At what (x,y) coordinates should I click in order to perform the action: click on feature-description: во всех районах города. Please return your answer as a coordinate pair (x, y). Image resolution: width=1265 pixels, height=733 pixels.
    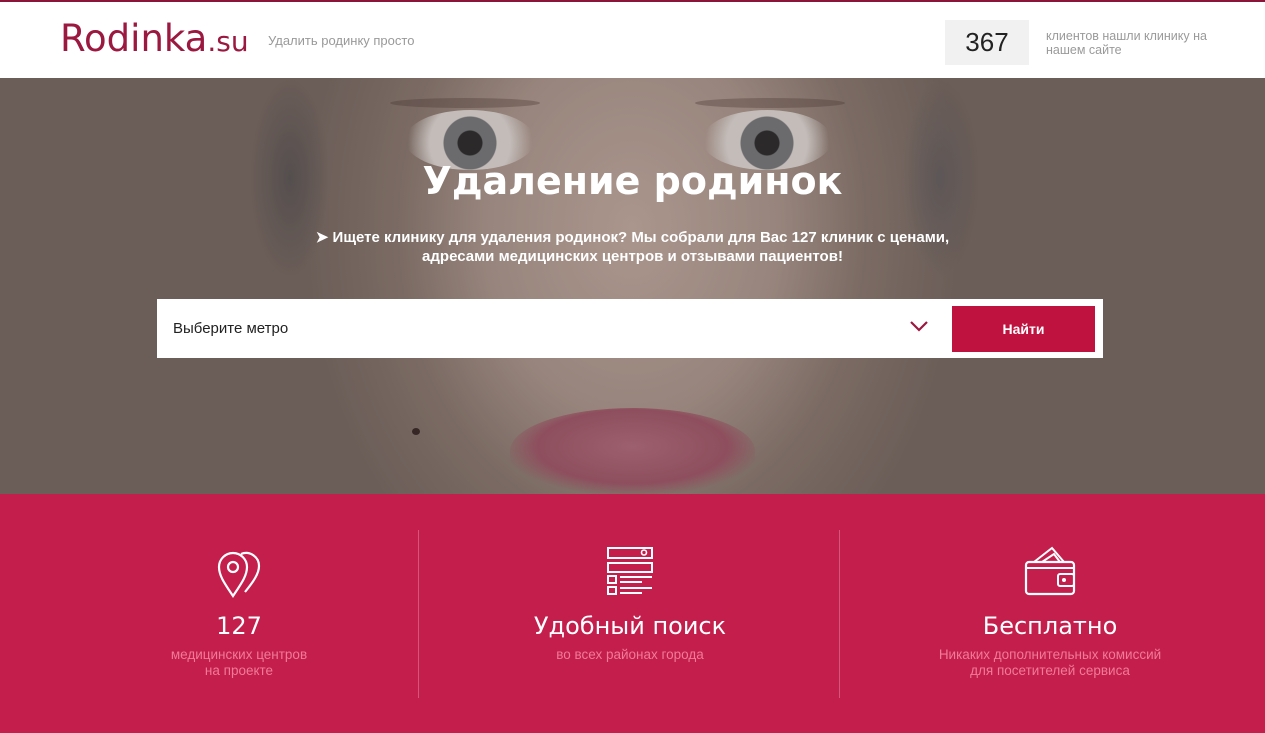
    Looking at the image, I should click on (630, 655).